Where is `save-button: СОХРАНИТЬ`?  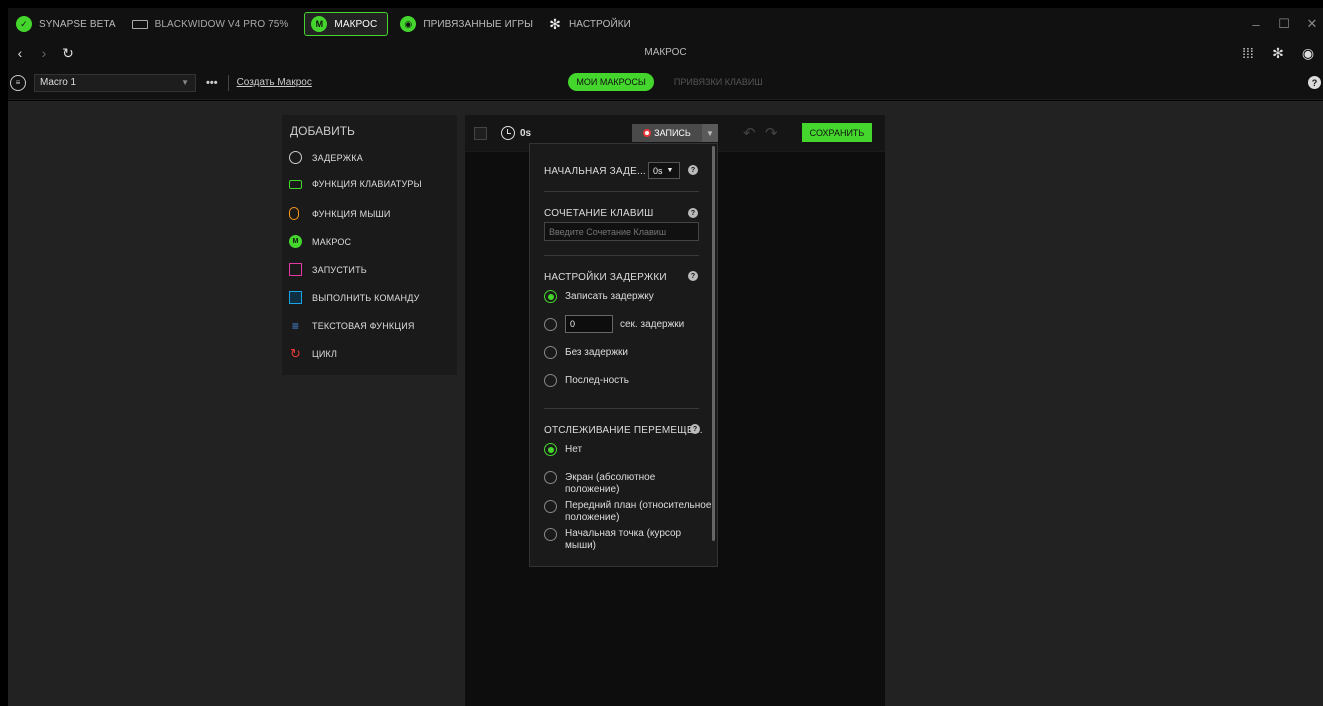 save-button: СОХРАНИТЬ is located at coordinates (837, 132).